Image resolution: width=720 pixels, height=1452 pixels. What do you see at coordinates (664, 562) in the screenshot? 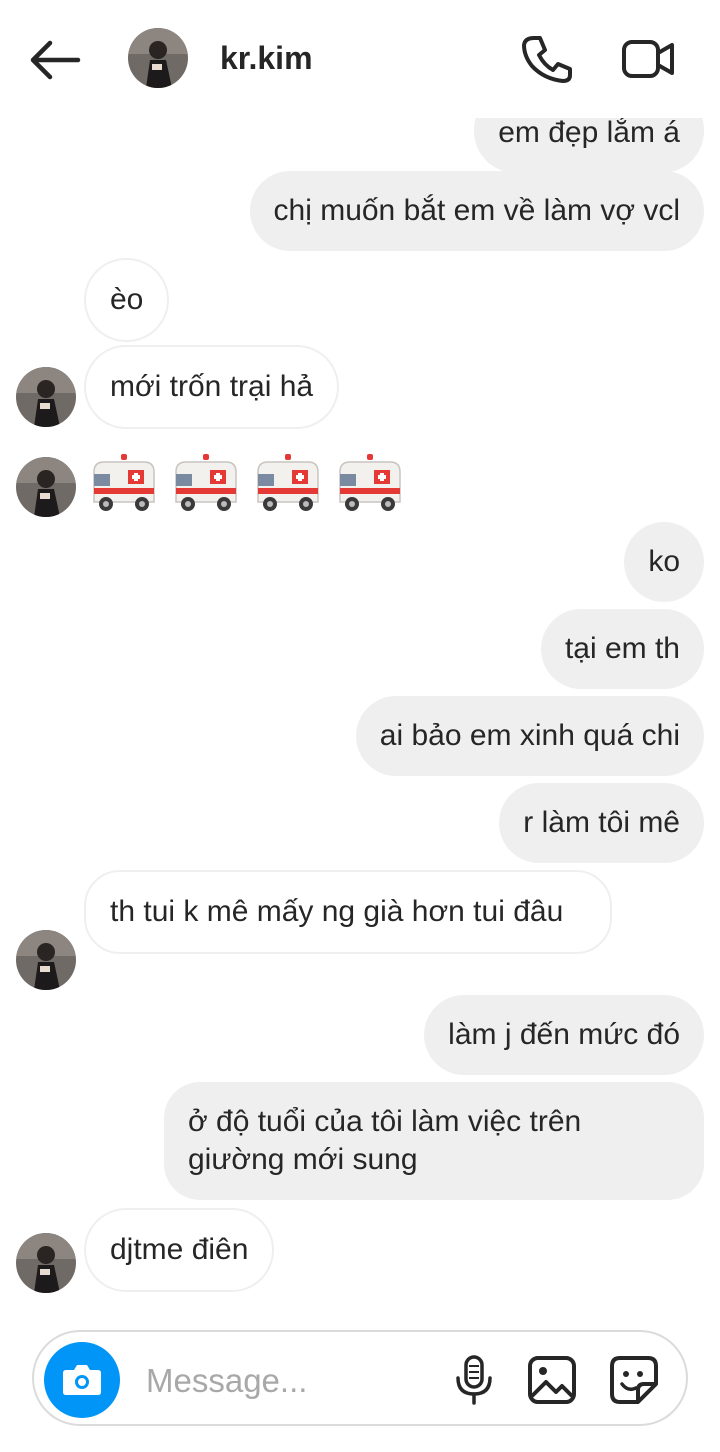
I see `message-outgoing: ko` at bounding box center [664, 562].